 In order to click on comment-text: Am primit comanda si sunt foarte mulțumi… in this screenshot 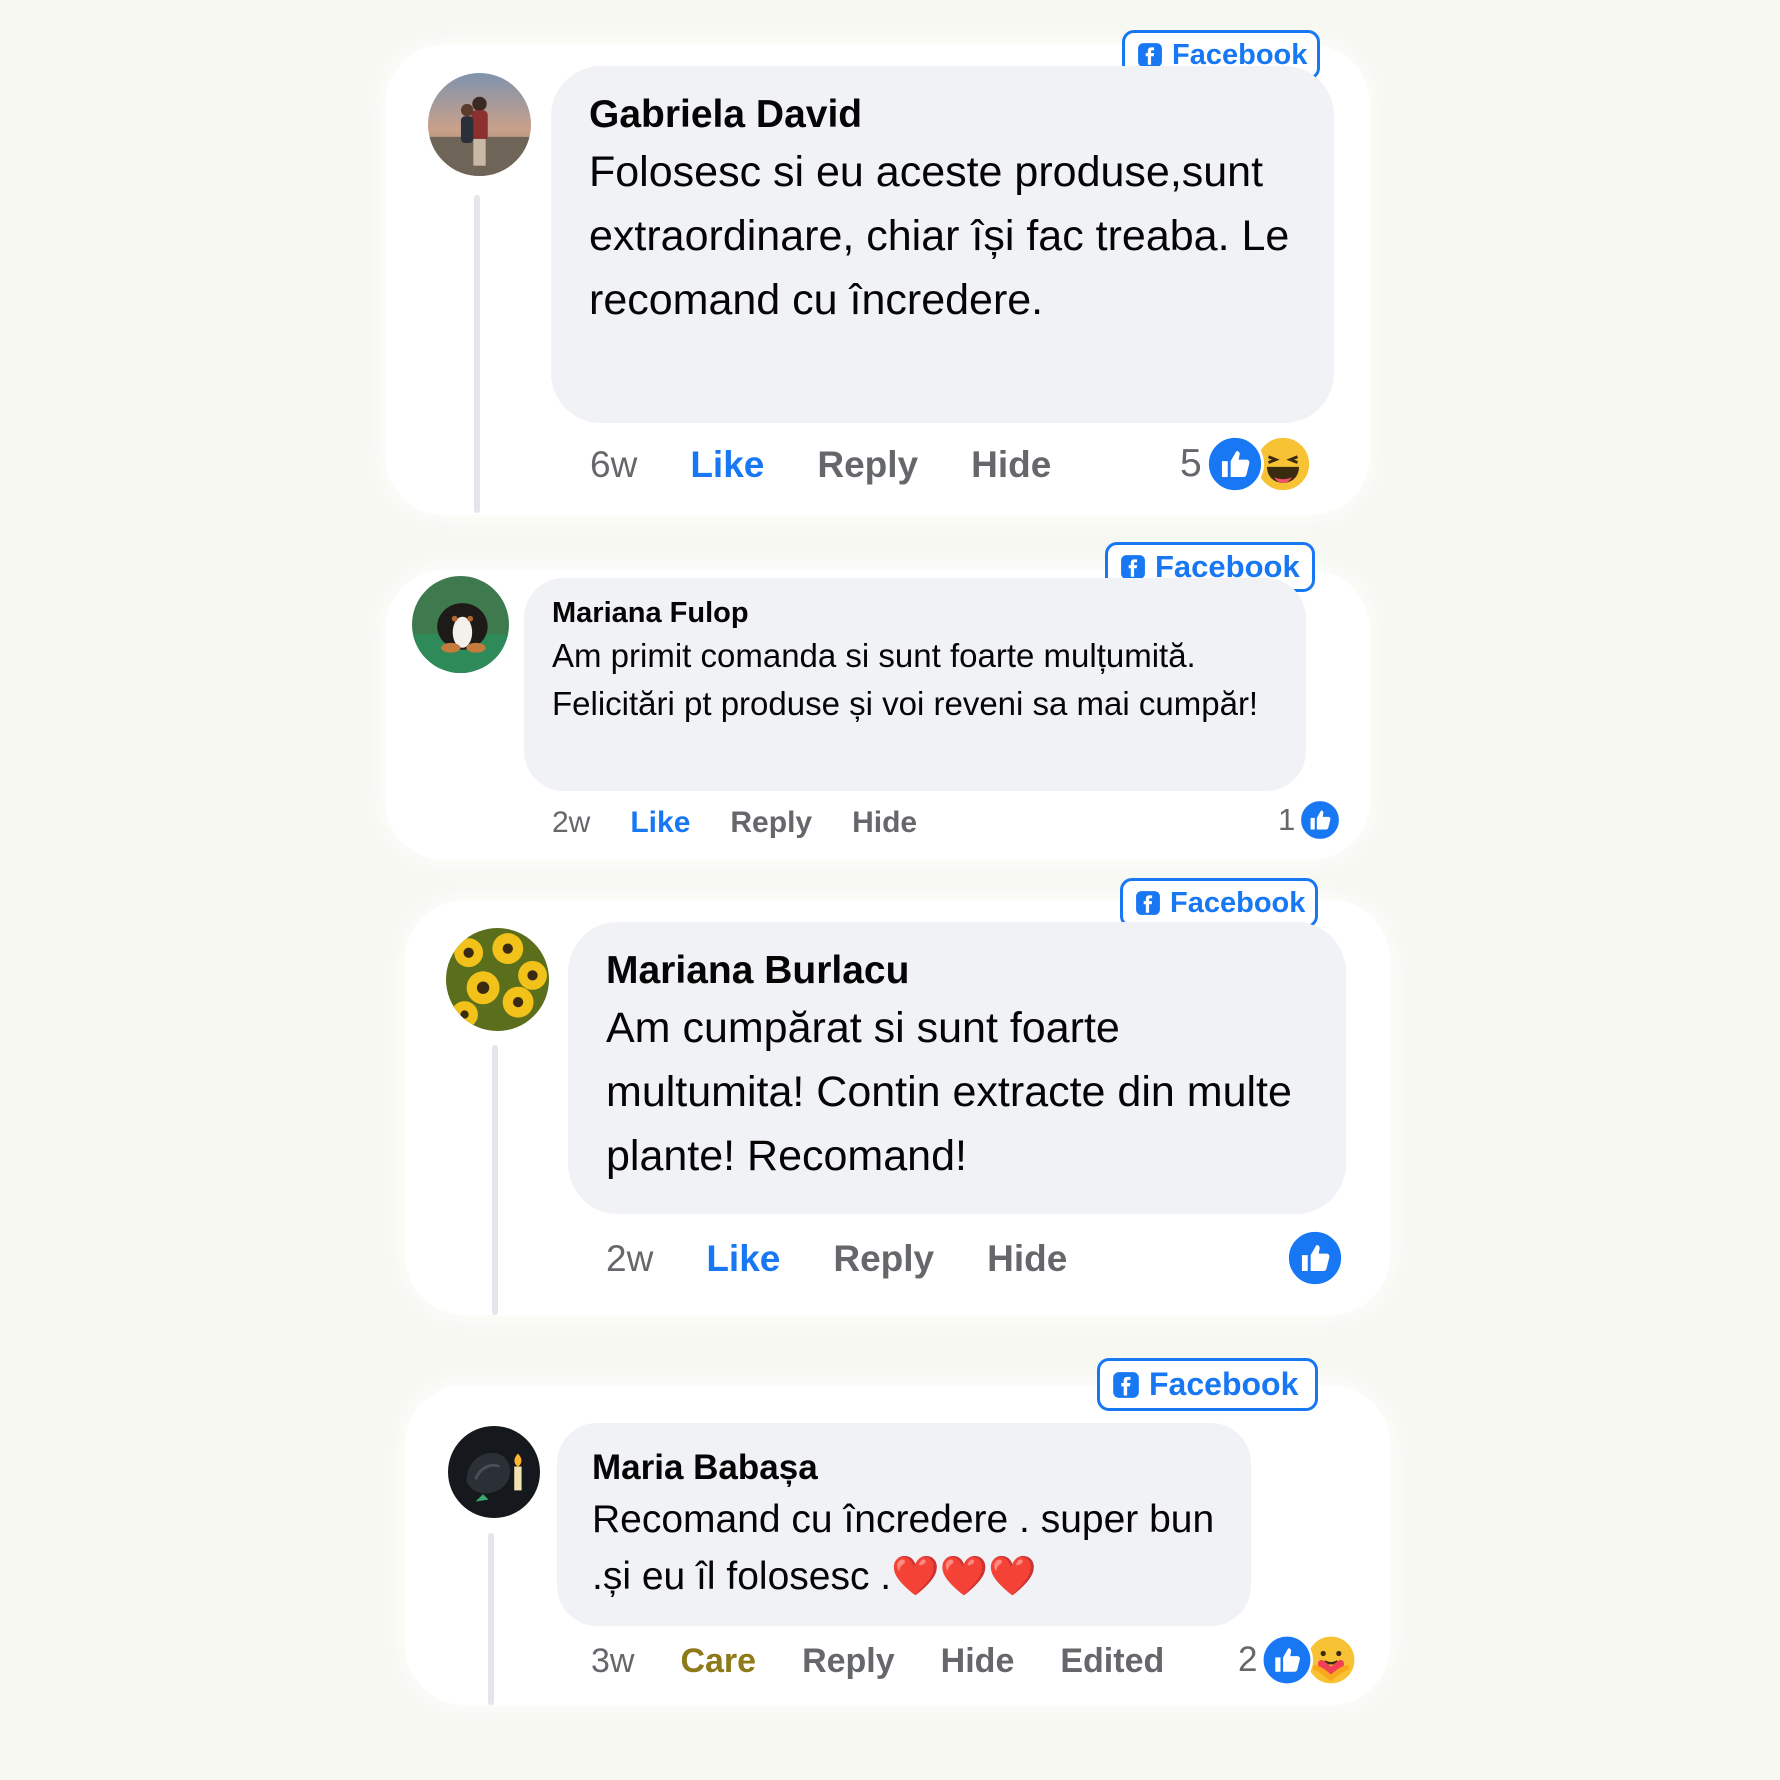, I will do `click(905, 679)`.